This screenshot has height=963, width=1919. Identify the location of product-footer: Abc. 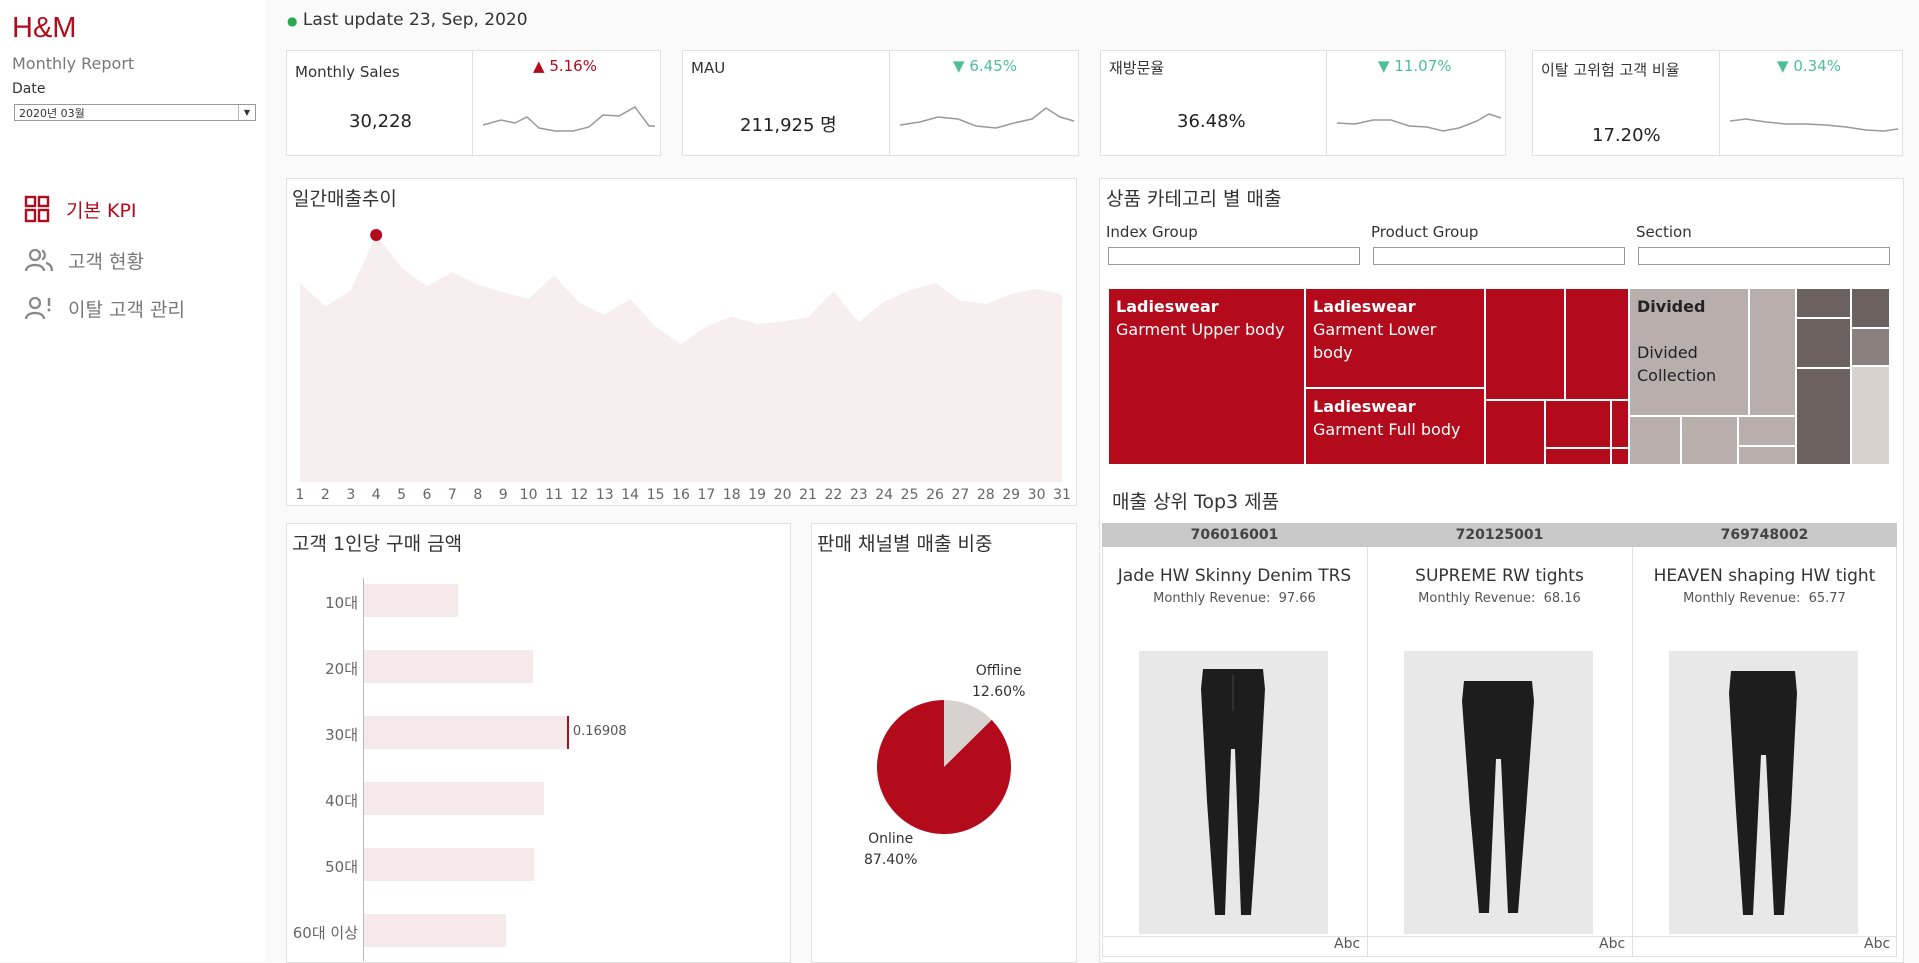
(1612, 944).